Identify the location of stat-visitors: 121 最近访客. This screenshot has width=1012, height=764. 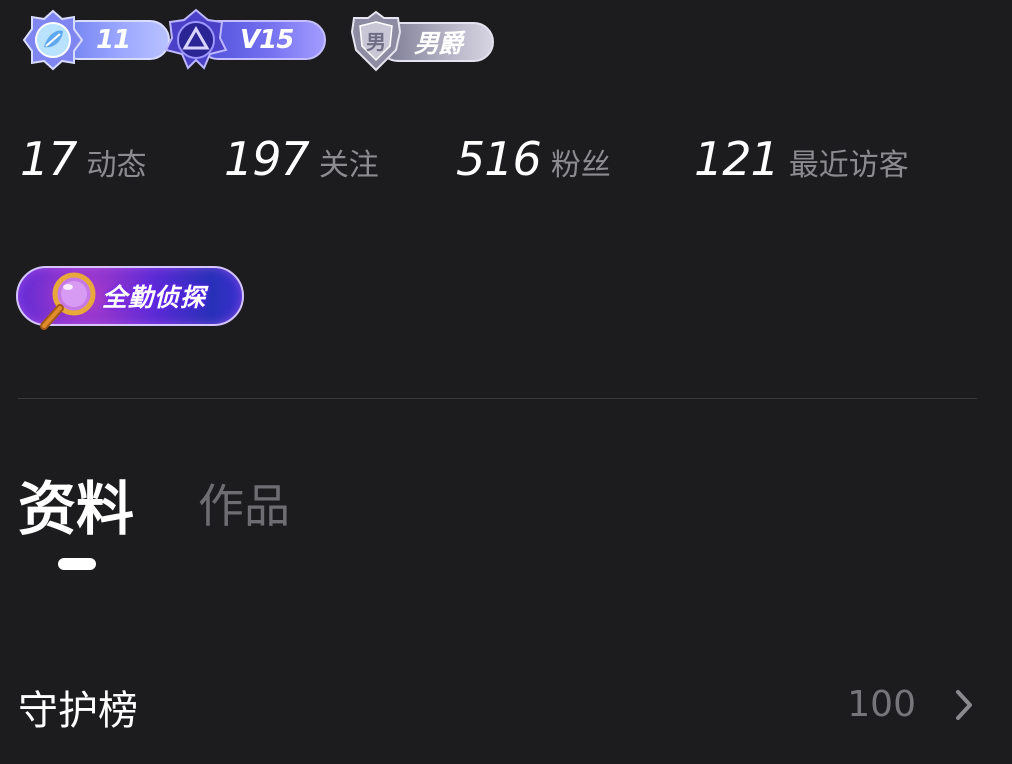
(801, 159).